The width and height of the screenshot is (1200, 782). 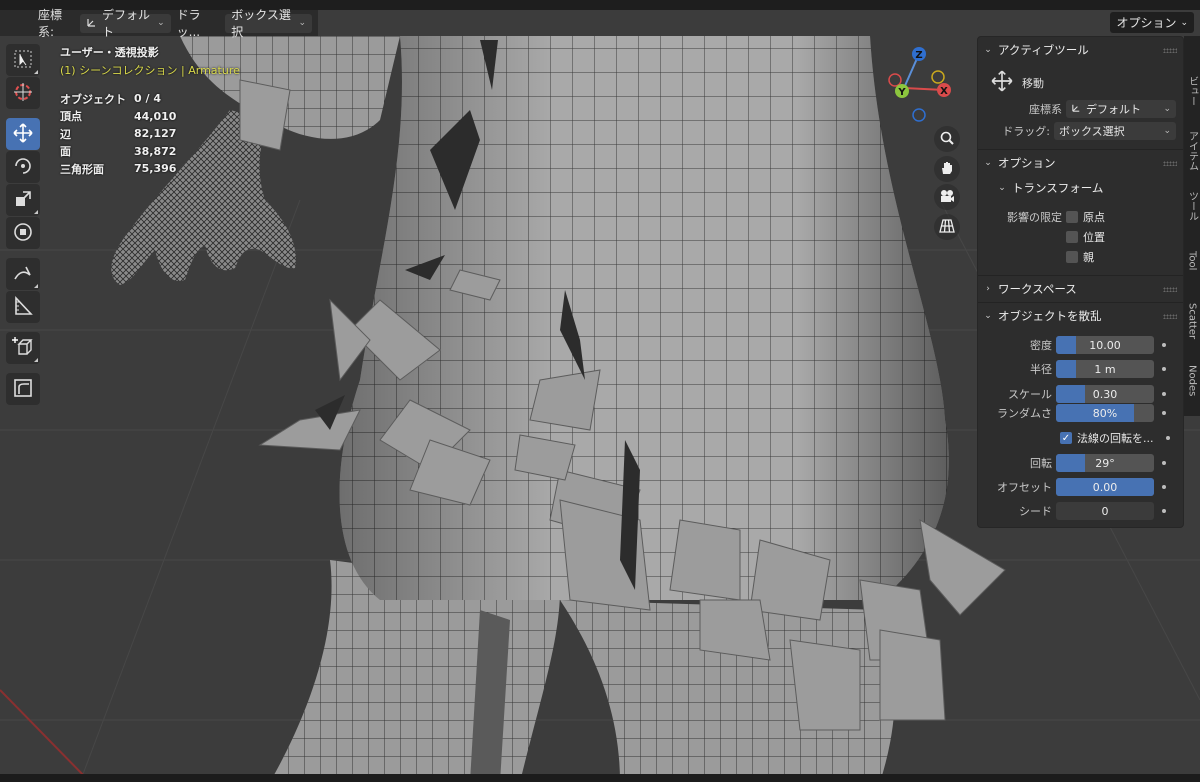 I want to click on tab-tool-en: Tool, so click(x=1192, y=261).